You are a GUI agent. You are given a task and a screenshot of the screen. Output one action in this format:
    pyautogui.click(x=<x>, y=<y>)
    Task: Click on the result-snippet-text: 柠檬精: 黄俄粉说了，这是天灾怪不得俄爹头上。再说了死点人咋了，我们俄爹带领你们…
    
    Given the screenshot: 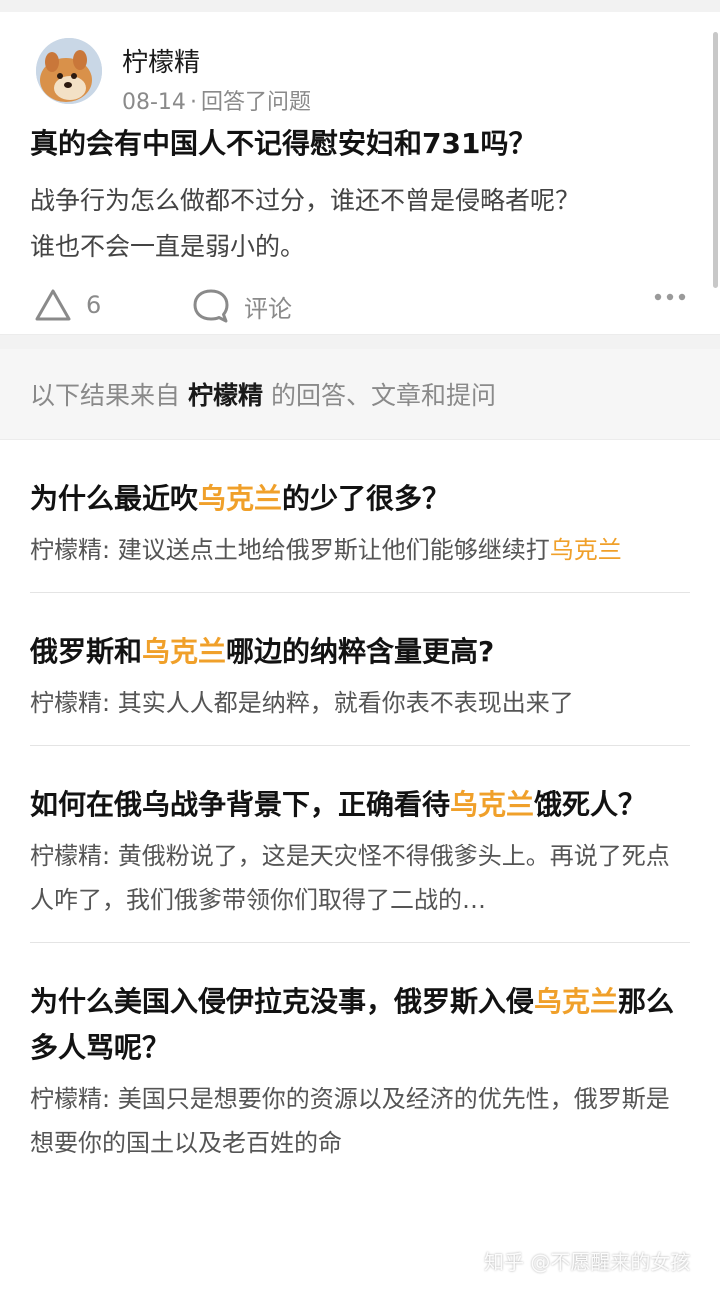 What is the action you would take?
    pyautogui.click(x=350, y=878)
    